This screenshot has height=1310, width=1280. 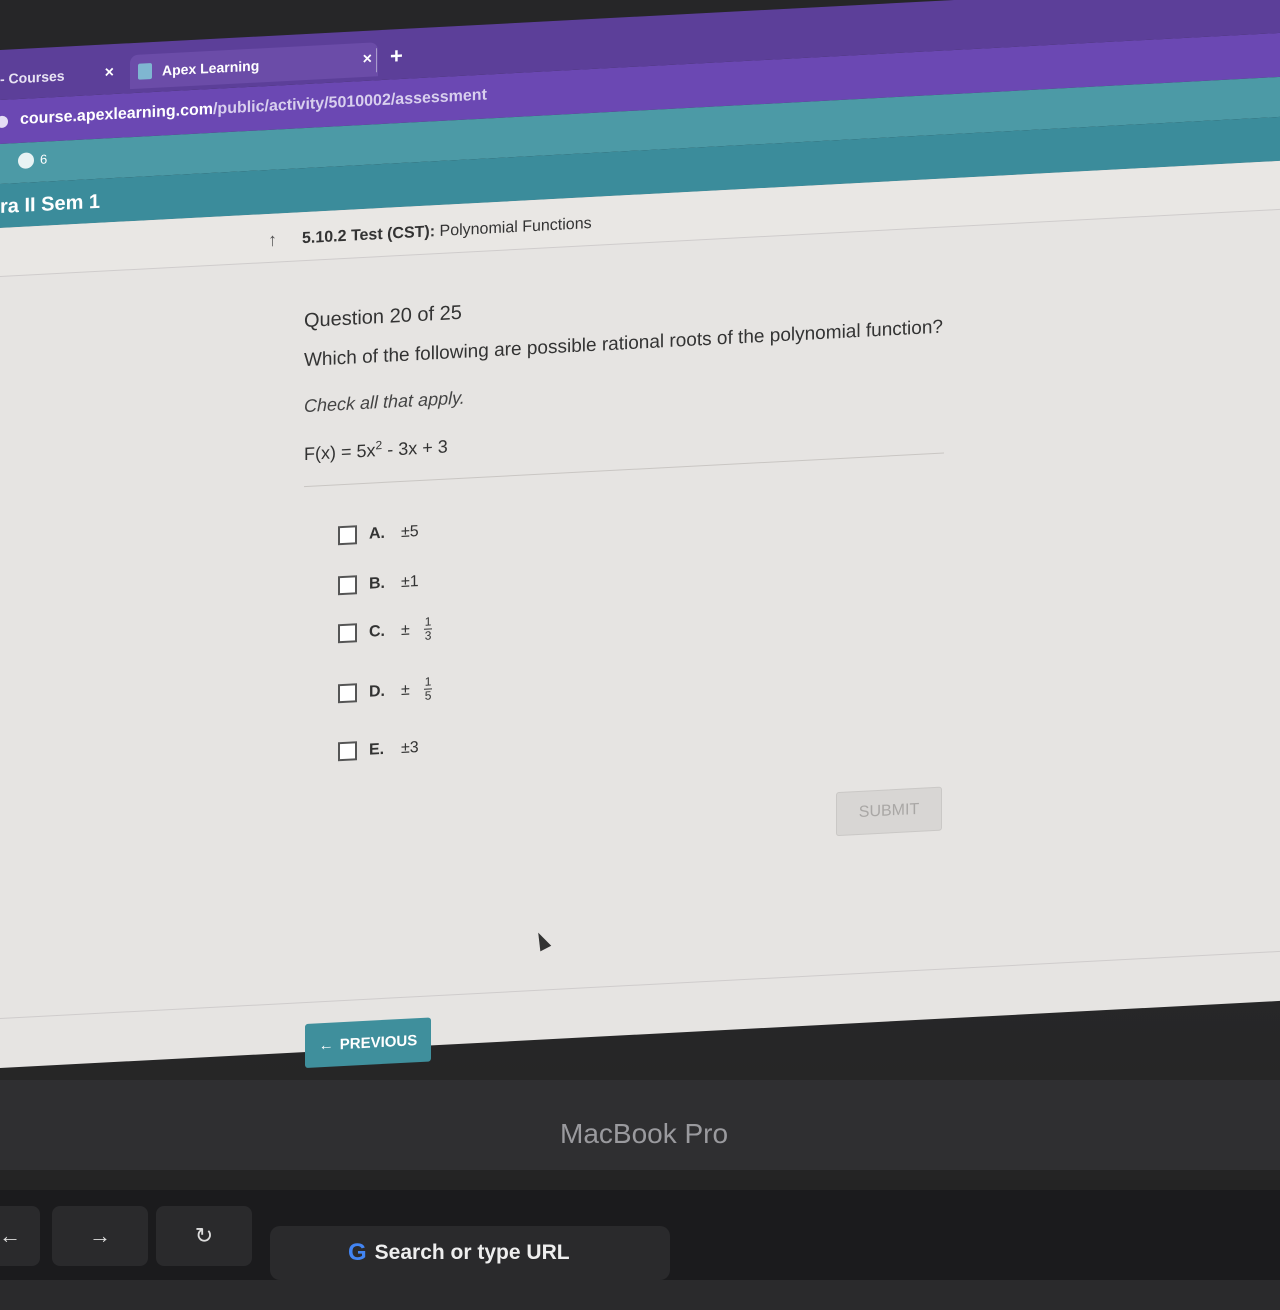 I want to click on choice-letter: C., so click(x=377, y=631).